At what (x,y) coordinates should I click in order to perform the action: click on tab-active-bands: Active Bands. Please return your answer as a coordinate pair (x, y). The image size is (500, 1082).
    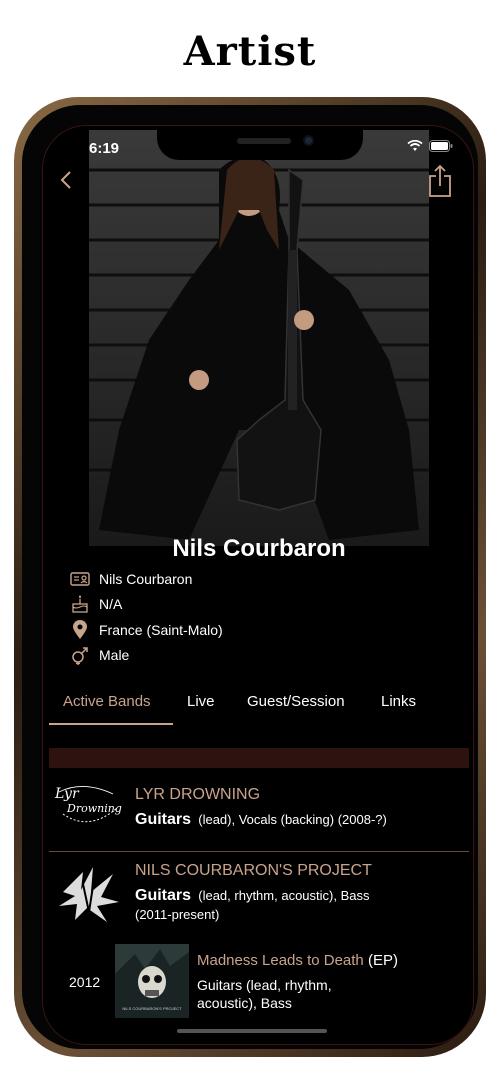
    Looking at the image, I should click on (107, 707).